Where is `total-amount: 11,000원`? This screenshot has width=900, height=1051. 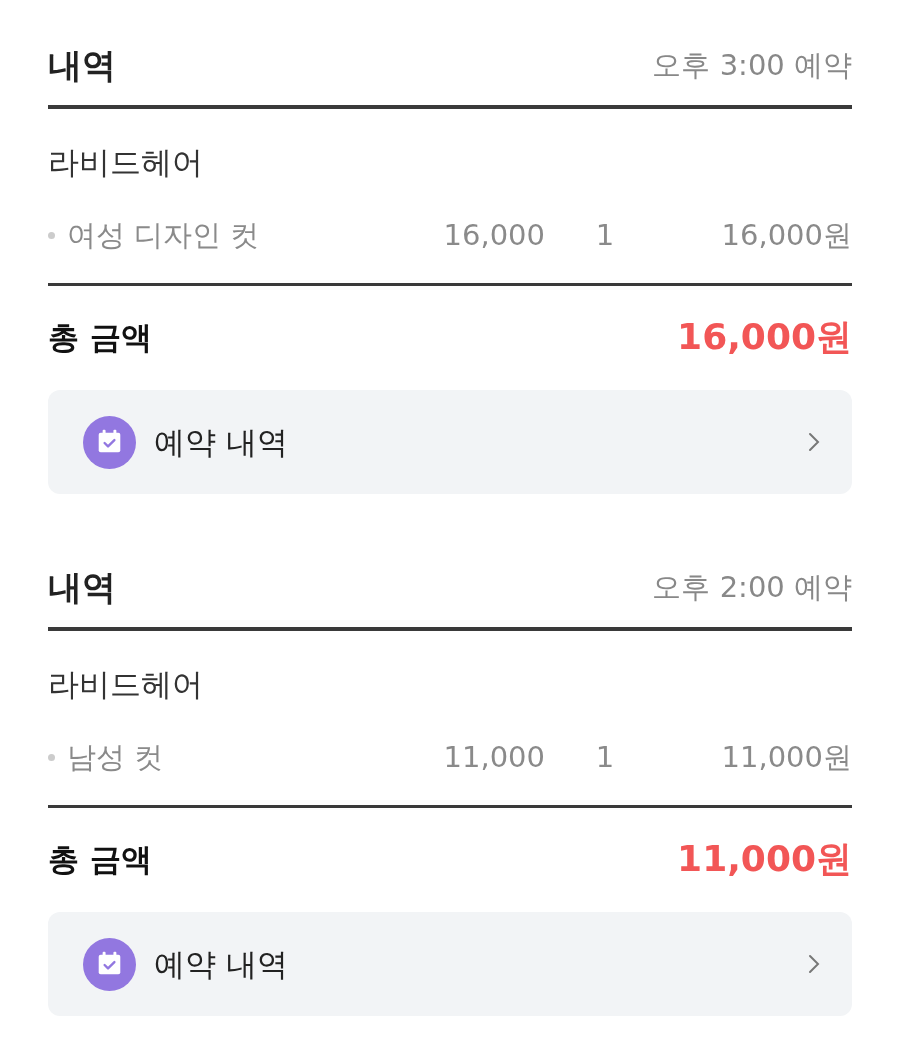 total-amount: 11,000원 is located at coordinates (764, 859).